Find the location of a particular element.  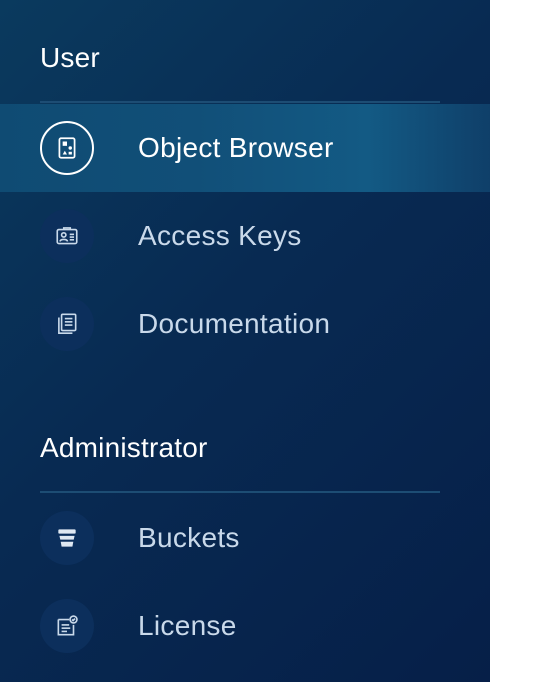

nav-item-documentation: Documentation is located at coordinates (245, 324).